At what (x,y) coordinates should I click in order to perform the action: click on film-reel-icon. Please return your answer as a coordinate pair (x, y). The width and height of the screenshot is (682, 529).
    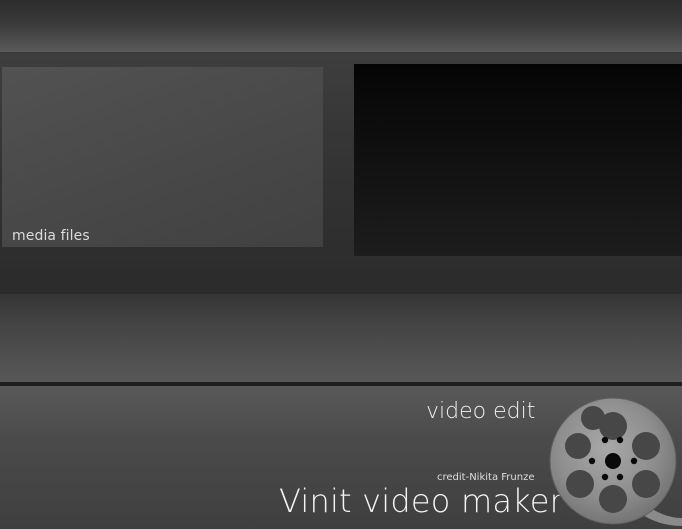
    Looking at the image, I should click on (615, 461).